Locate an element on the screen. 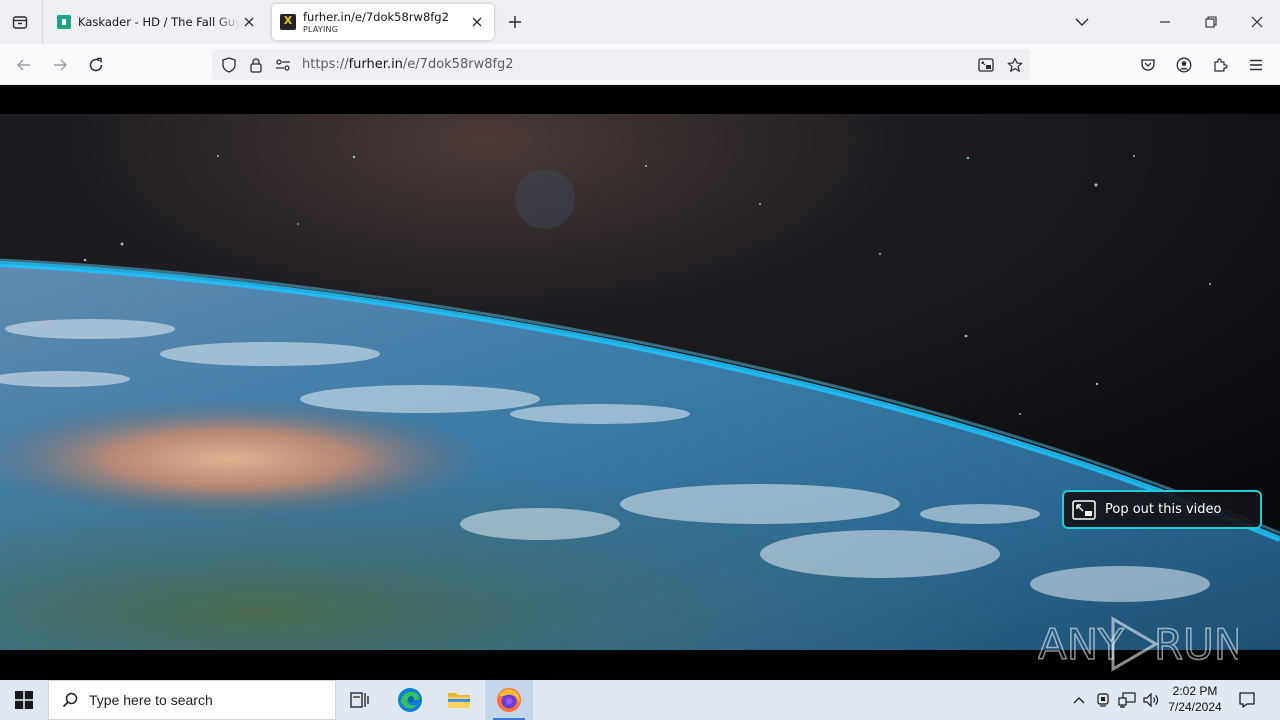  close-icon is located at coordinates (1257, 22).